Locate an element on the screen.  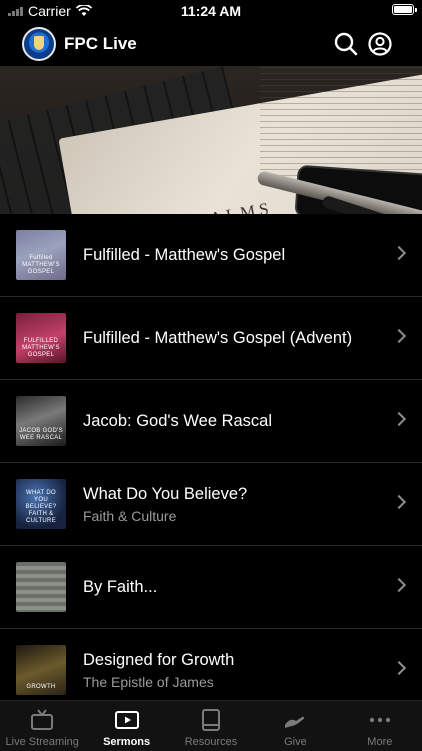
status-bar: Carrier 11:24 AM is located at coordinates (211, 11).